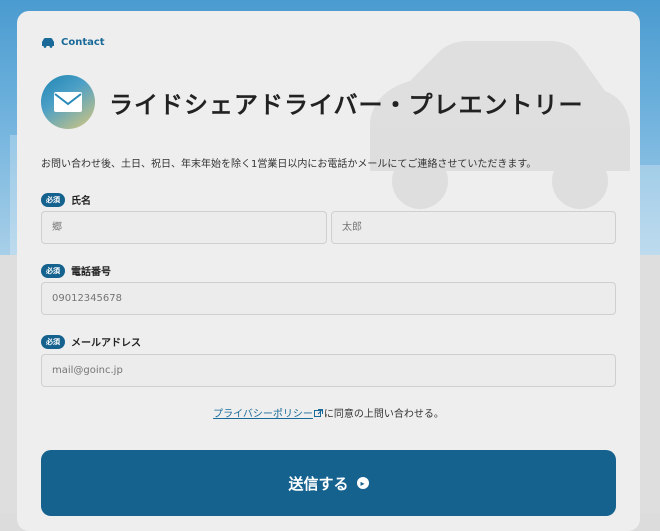  Describe the element at coordinates (263, 414) in the screenshot. I see `privacy-policy-link: プライバシーポリシー` at that location.